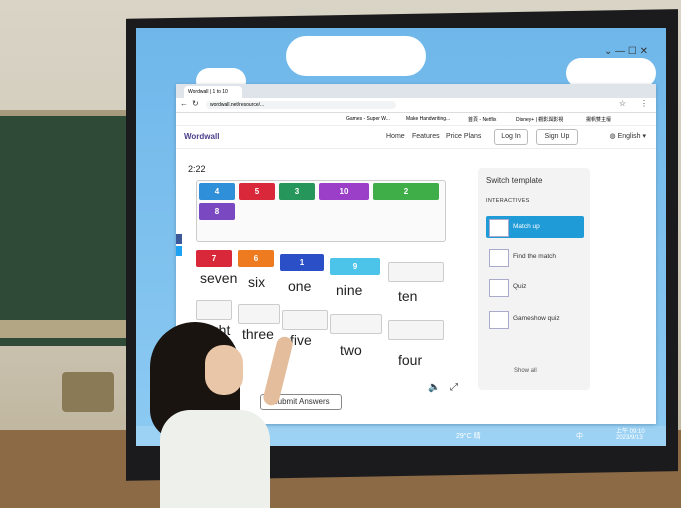 The image size is (681, 508). I want to click on template-label: Gameshow quiz, so click(536, 318).